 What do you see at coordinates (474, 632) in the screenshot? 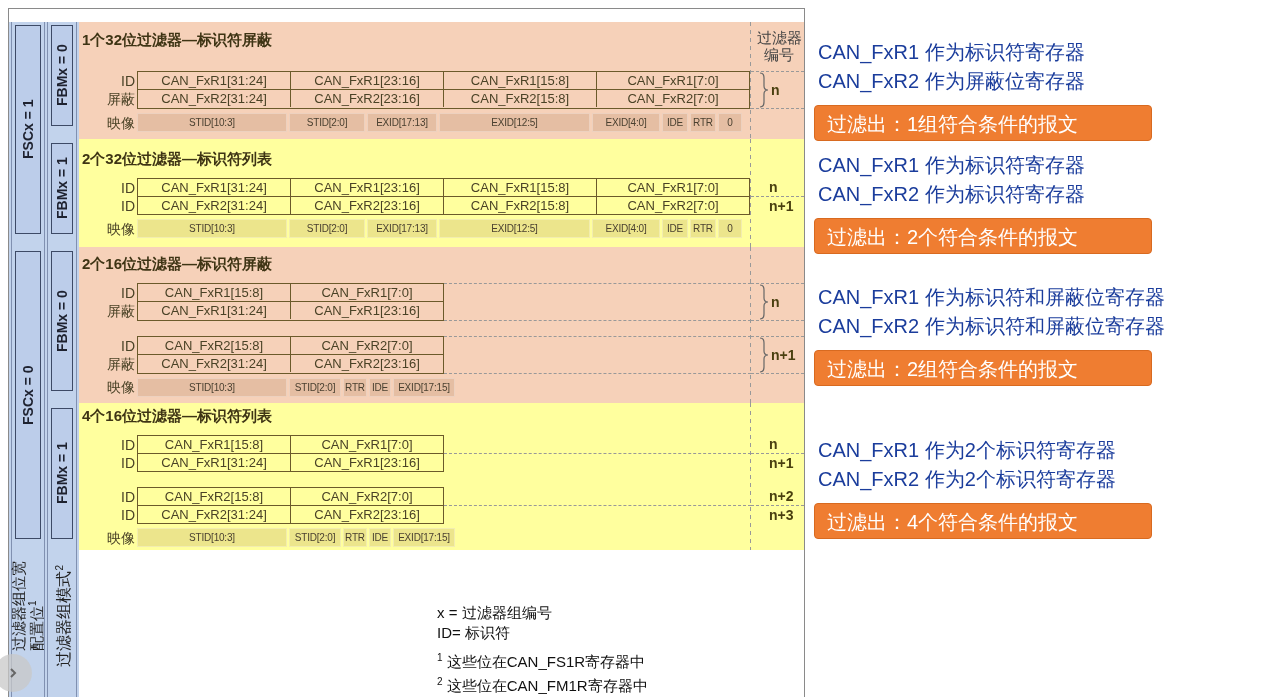
I see `legend-text: ID= 标识符` at bounding box center [474, 632].